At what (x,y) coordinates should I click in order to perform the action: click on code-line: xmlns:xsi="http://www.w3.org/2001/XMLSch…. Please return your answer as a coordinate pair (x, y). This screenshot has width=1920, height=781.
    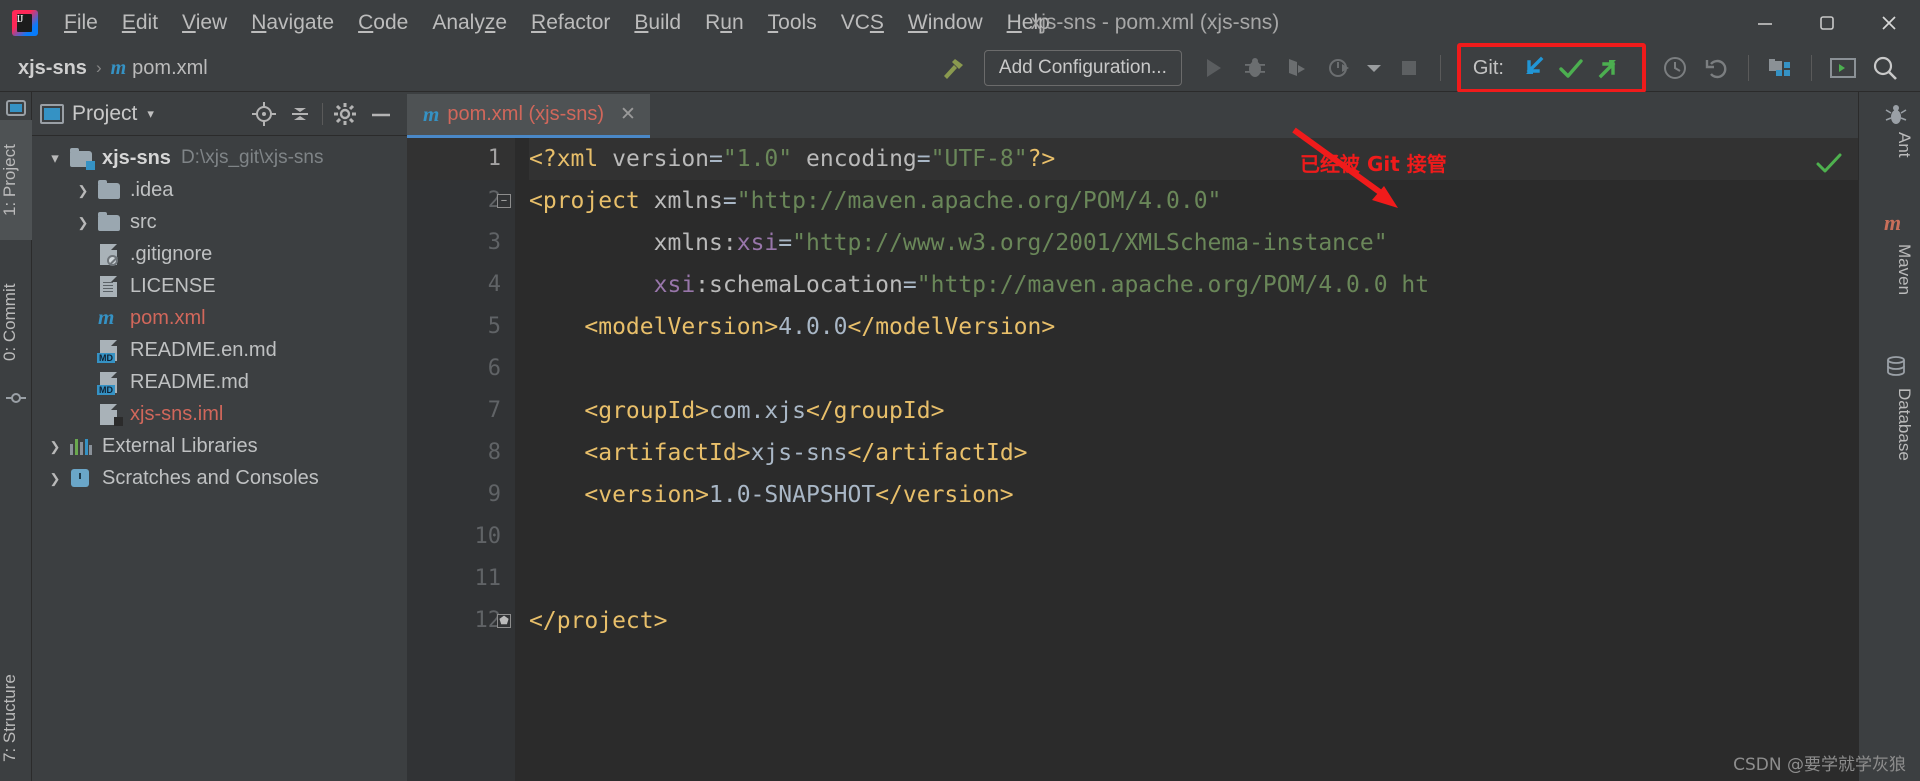
    Looking at the image, I should click on (1193, 243).